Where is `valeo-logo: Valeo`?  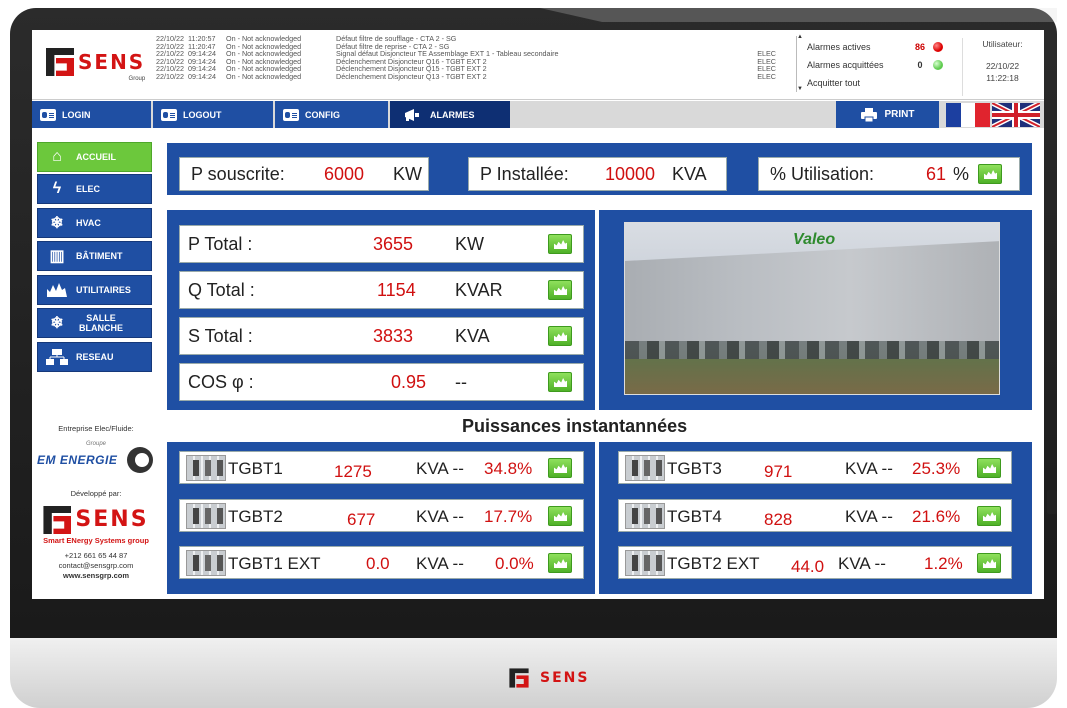
valeo-logo: Valeo is located at coordinates (814, 239).